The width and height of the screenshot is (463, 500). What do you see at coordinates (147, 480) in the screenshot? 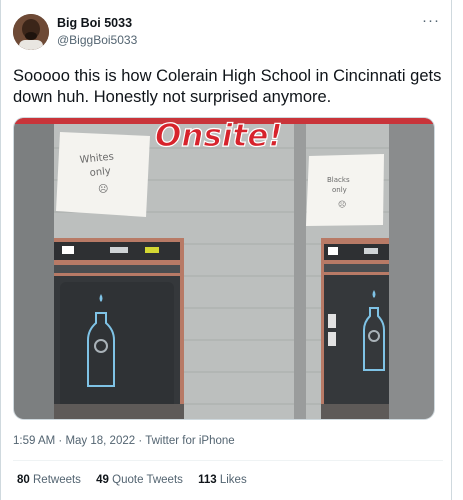
I see `quote-tweets-label: Quote Tweets` at bounding box center [147, 480].